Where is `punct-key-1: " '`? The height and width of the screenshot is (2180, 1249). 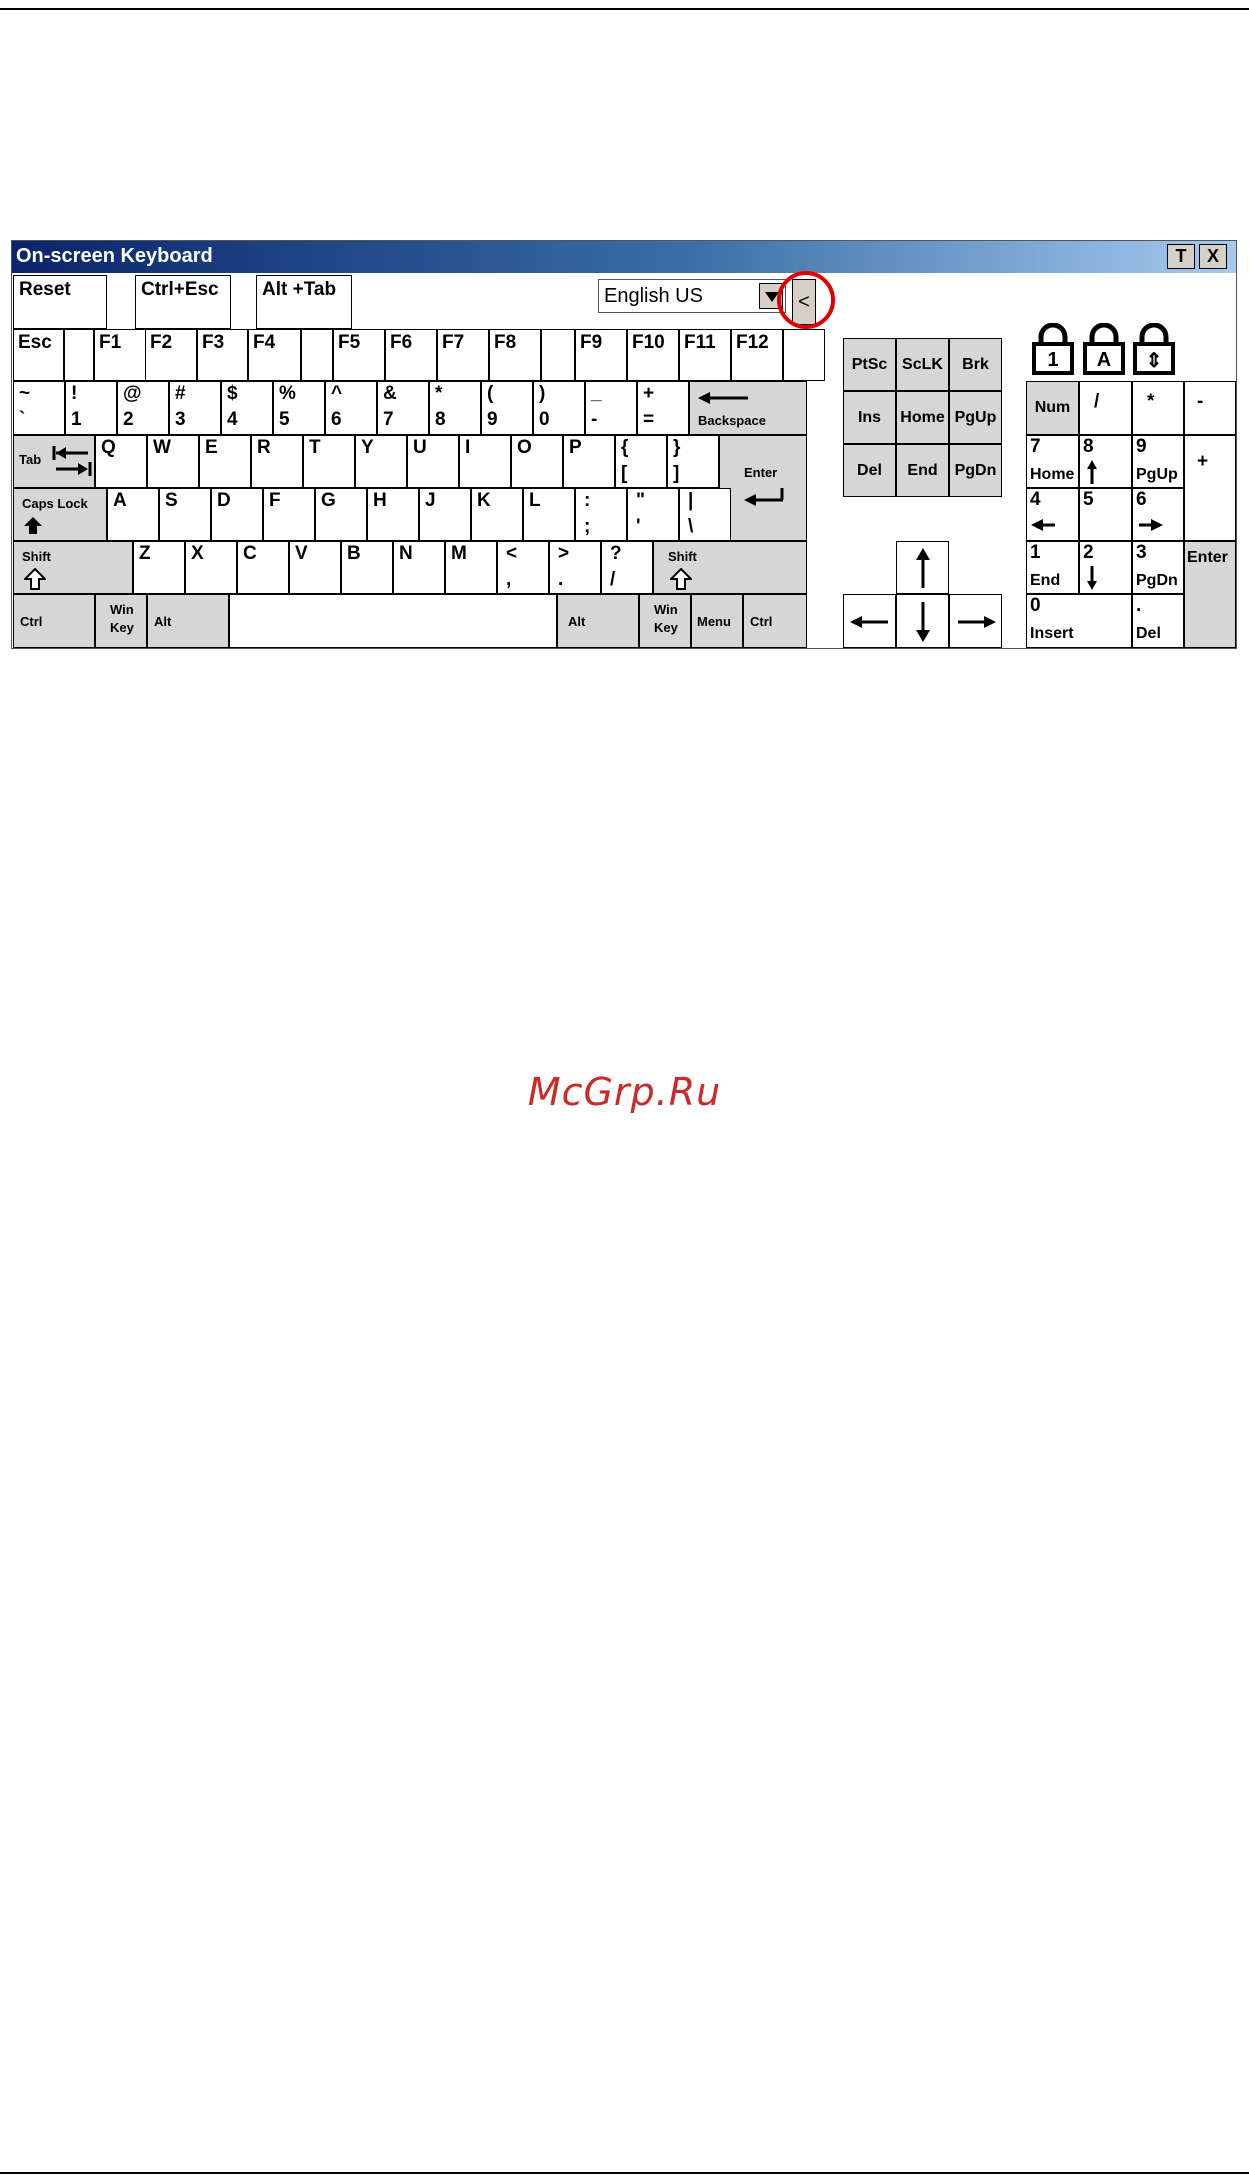
punct-key-1: " ' is located at coordinates (653, 514).